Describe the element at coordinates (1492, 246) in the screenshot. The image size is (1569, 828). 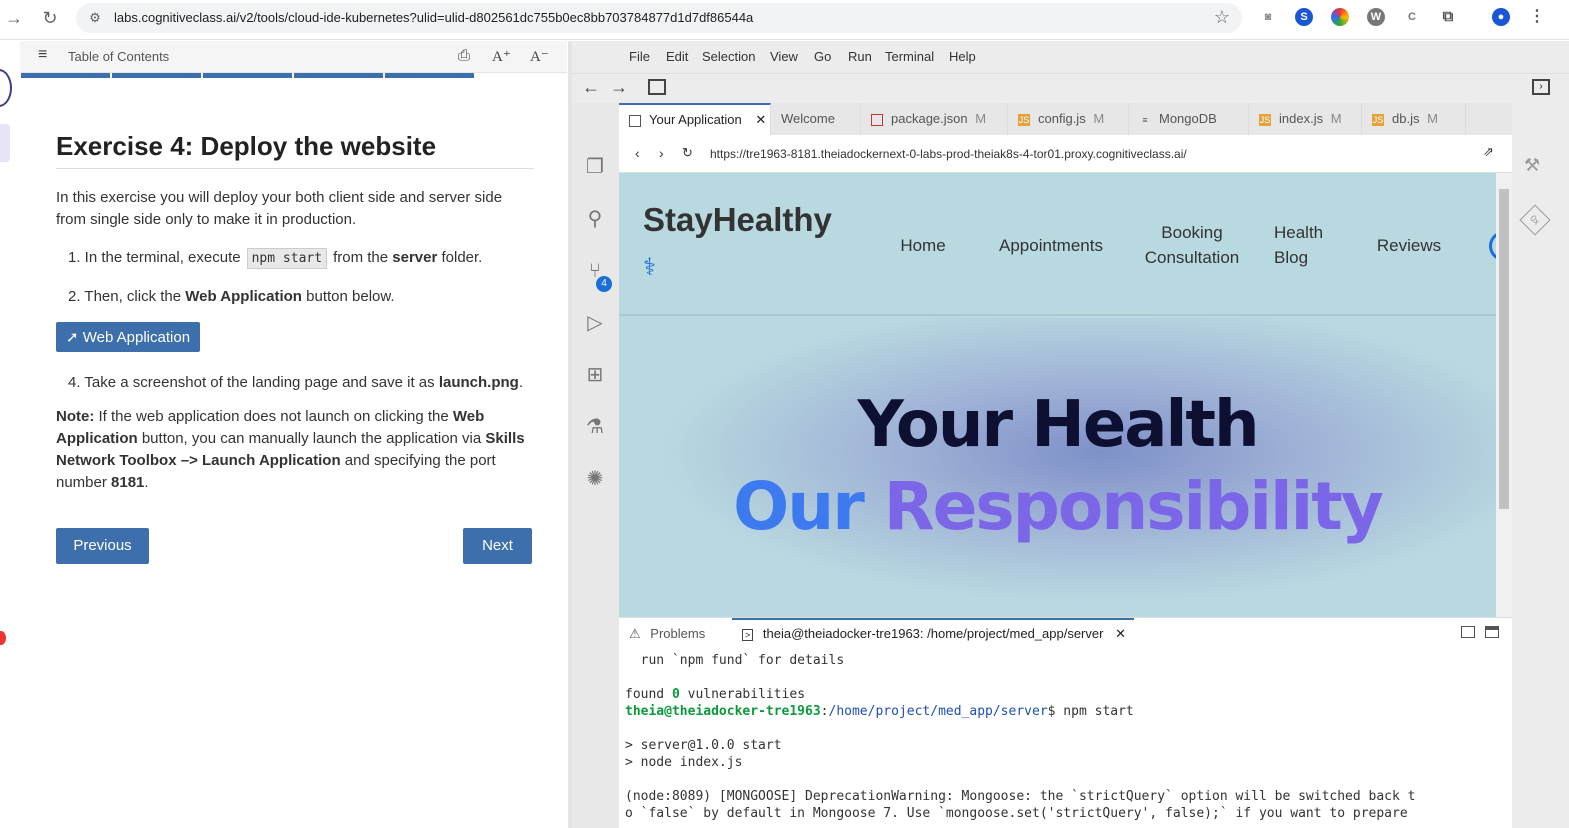
I see `signup-button-partial` at that location.